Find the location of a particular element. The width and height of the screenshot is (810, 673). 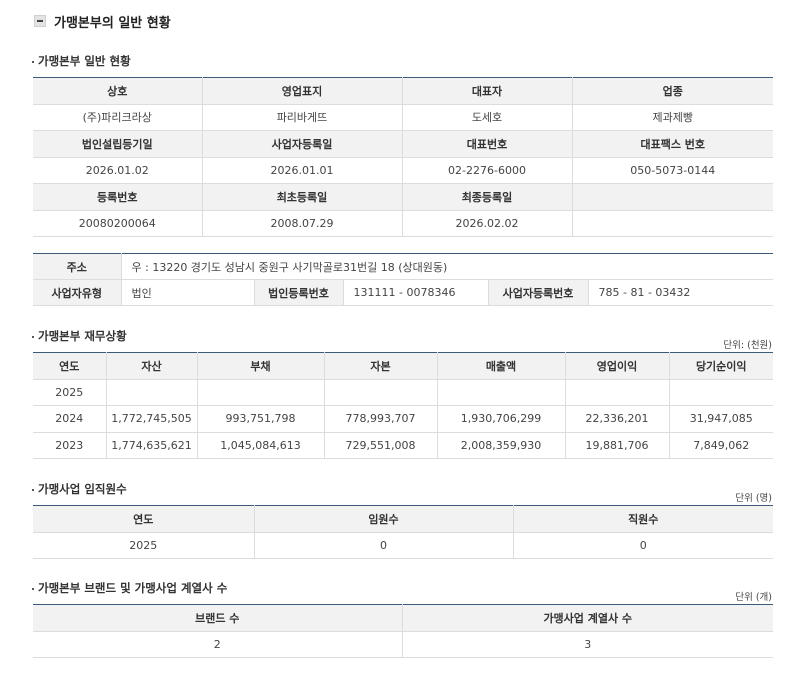

main-title: 가맹본부의 일반 현황 is located at coordinates (102, 21).